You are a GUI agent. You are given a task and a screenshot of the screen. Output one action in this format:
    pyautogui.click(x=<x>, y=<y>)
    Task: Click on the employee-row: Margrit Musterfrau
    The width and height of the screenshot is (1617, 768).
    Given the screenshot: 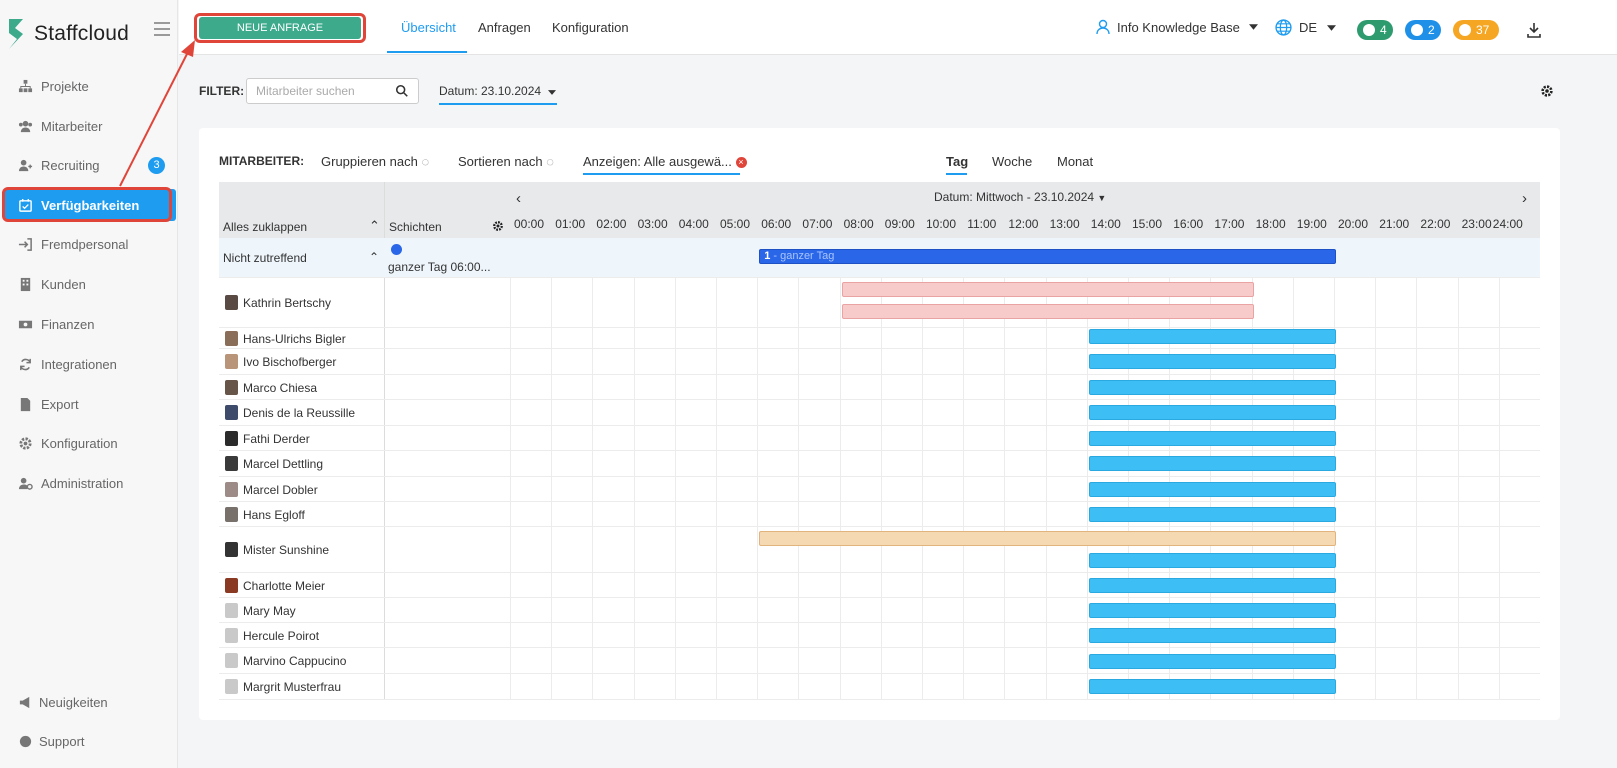 What is the action you would take?
    pyautogui.click(x=879, y=687)
    